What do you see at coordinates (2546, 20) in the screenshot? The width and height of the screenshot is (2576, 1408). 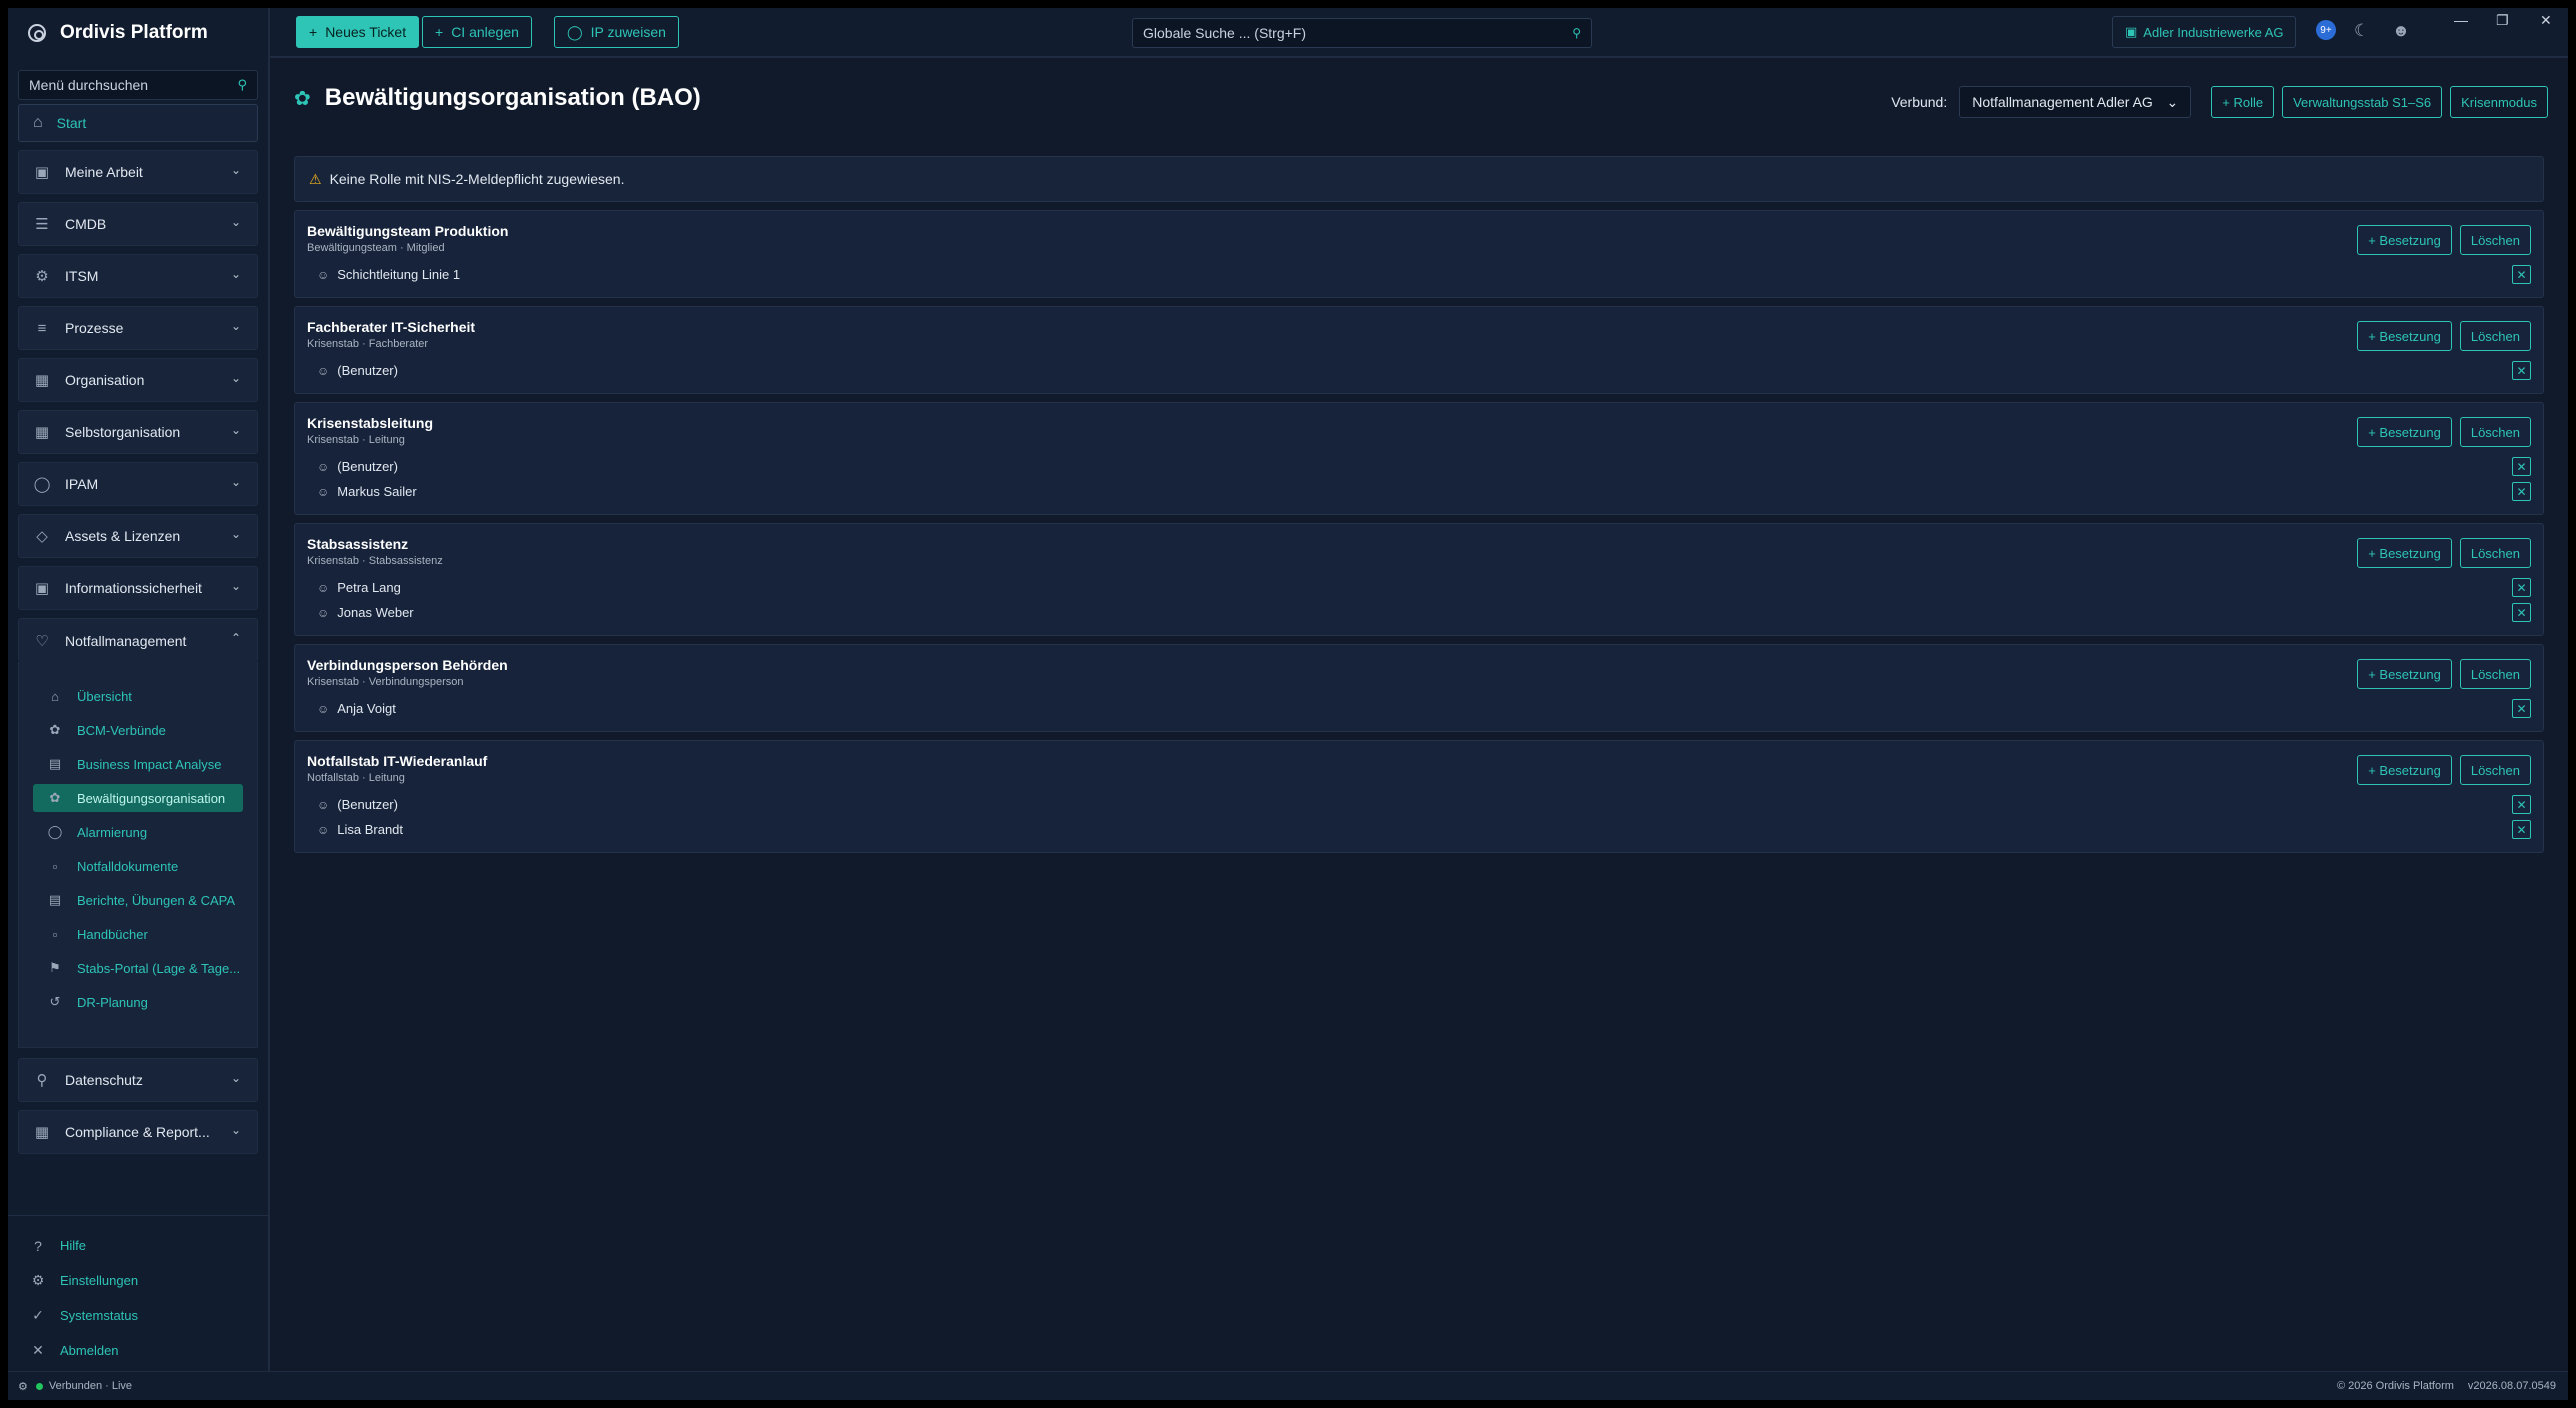 I see `close-window-icon: ✕` at bounding box center [2546, 20].